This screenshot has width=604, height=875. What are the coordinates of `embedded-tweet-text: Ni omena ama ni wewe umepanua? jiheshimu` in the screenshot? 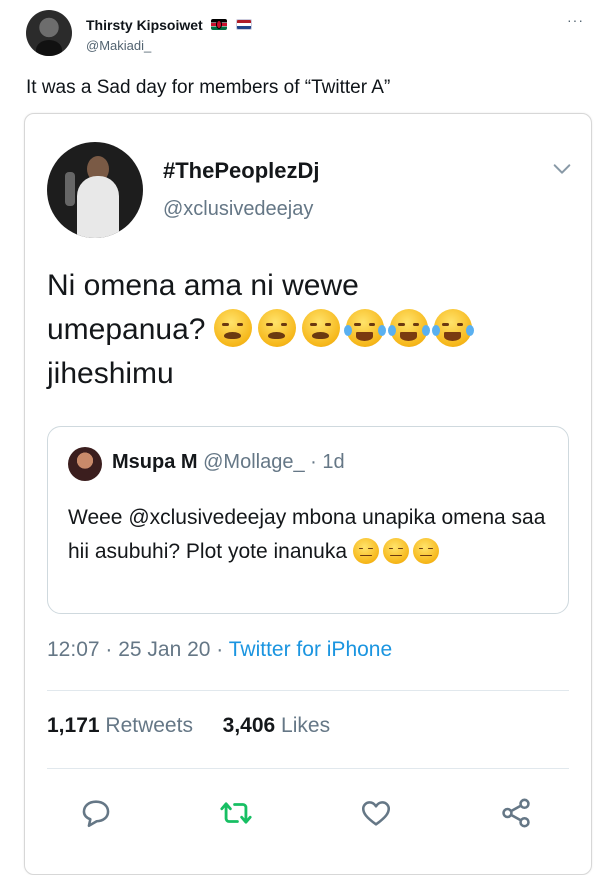 It's located at (307, 330).